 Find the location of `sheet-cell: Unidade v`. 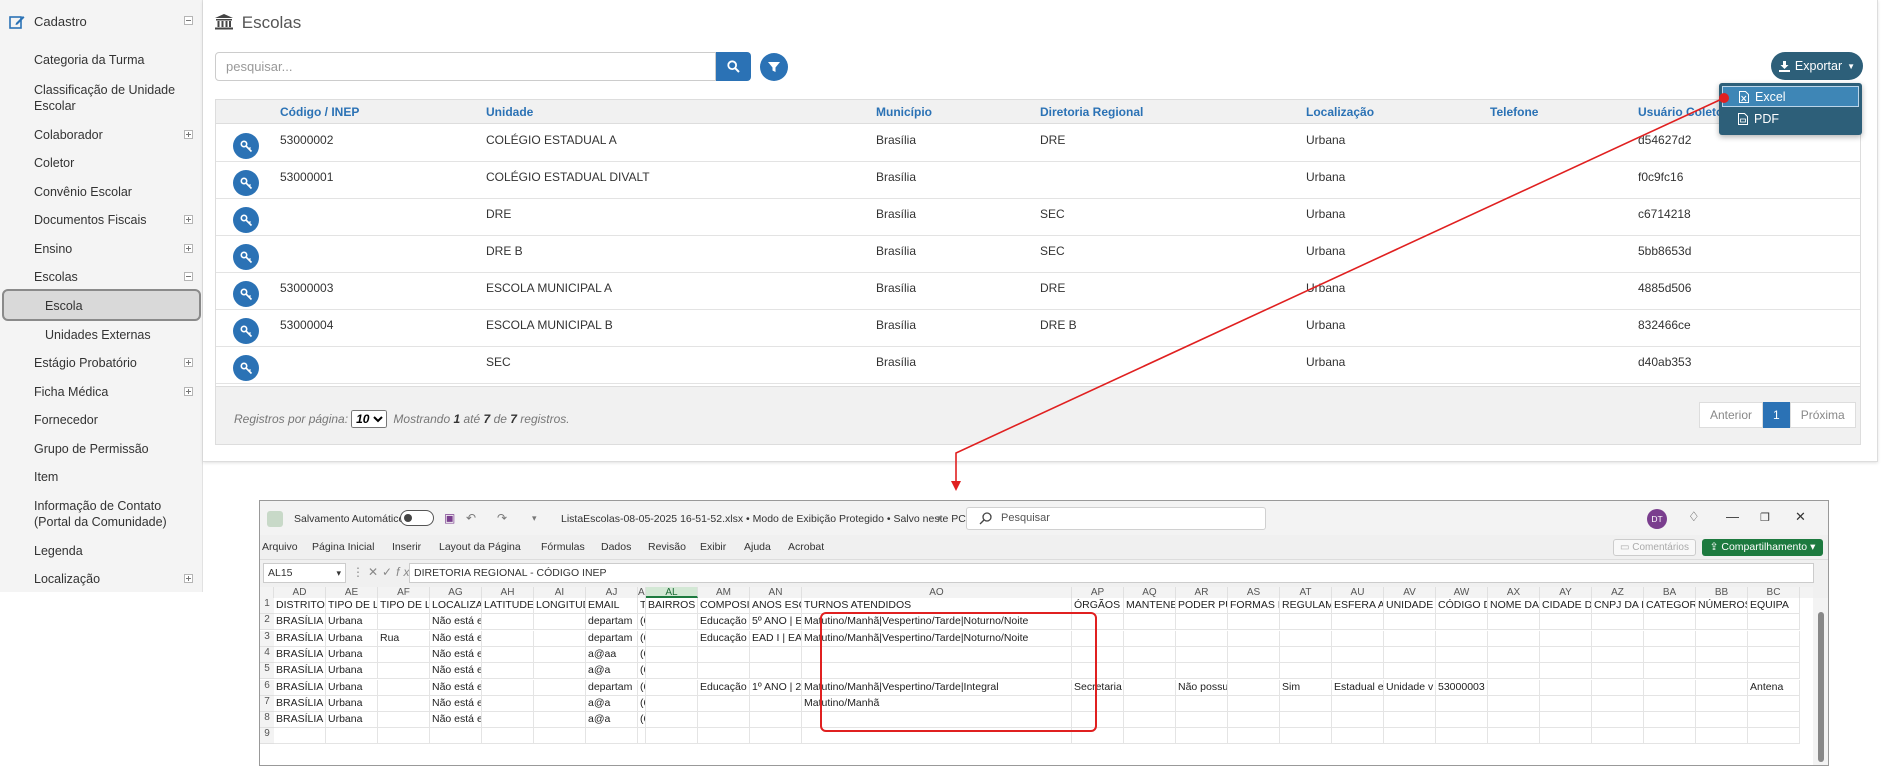

sheet-cell: Unidade v is located at coordinates (1410, 688).